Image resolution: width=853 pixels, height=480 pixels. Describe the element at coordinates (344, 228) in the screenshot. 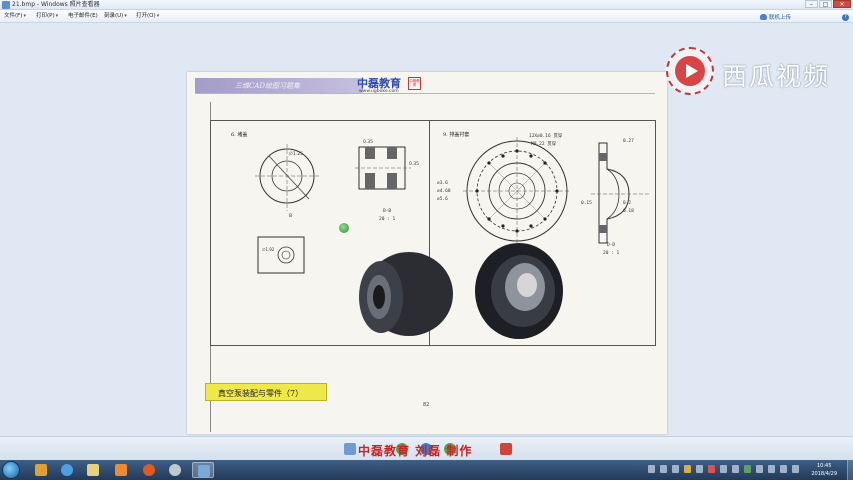

I see `mouse-cursor-highlight` at that location.